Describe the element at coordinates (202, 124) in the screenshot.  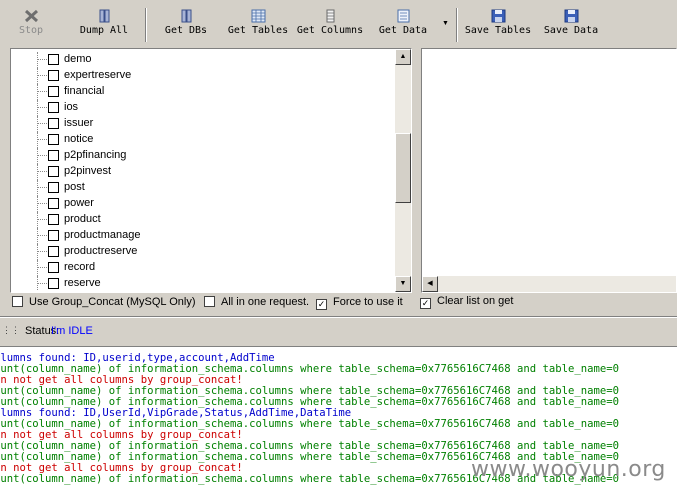
I see `tree-item: issuer` at that location.